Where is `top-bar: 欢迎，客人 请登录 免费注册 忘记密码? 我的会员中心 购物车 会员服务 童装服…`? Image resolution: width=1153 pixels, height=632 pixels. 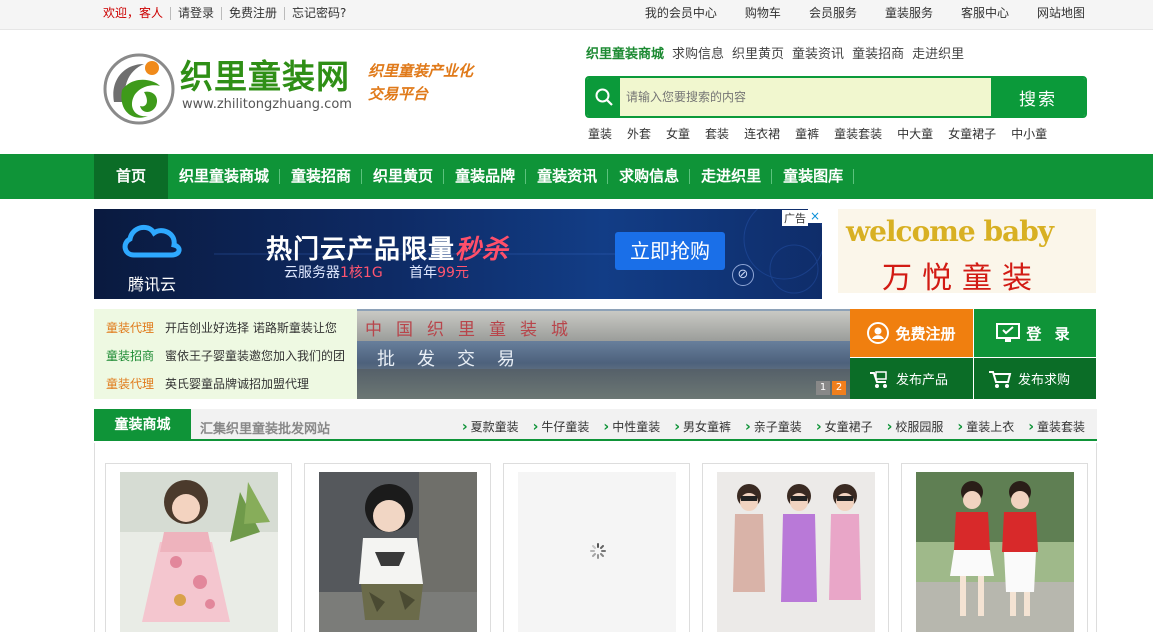
top-bar: 欢迎，客人 请登录 免费注册 忘记密码? 我的会员中心 购物车 会员服务 童装服… is located at coordinates (576, 15).